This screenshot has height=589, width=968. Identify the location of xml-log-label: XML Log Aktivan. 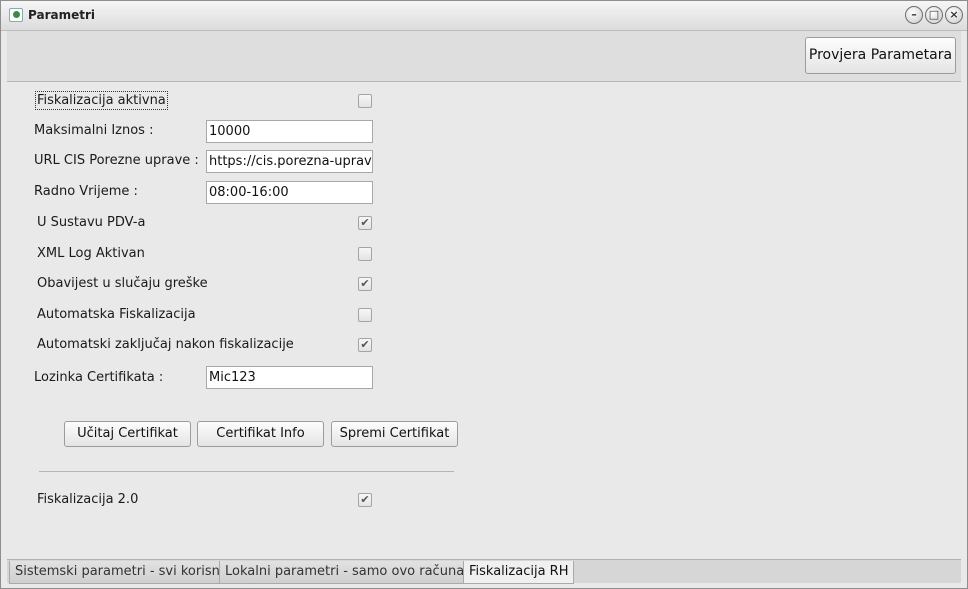
(91, 253).